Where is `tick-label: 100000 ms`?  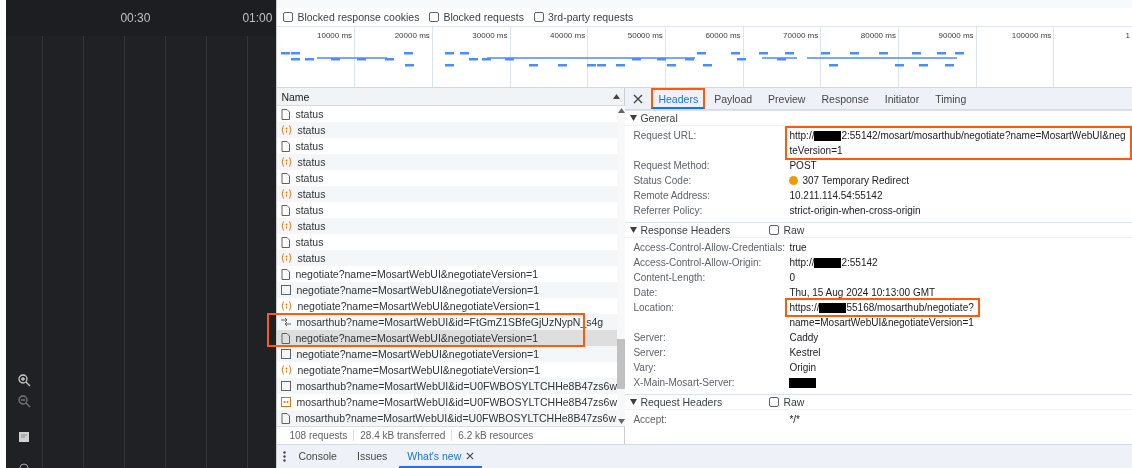 tick-label: 100000 ms is located at coordinates (1031, 35).